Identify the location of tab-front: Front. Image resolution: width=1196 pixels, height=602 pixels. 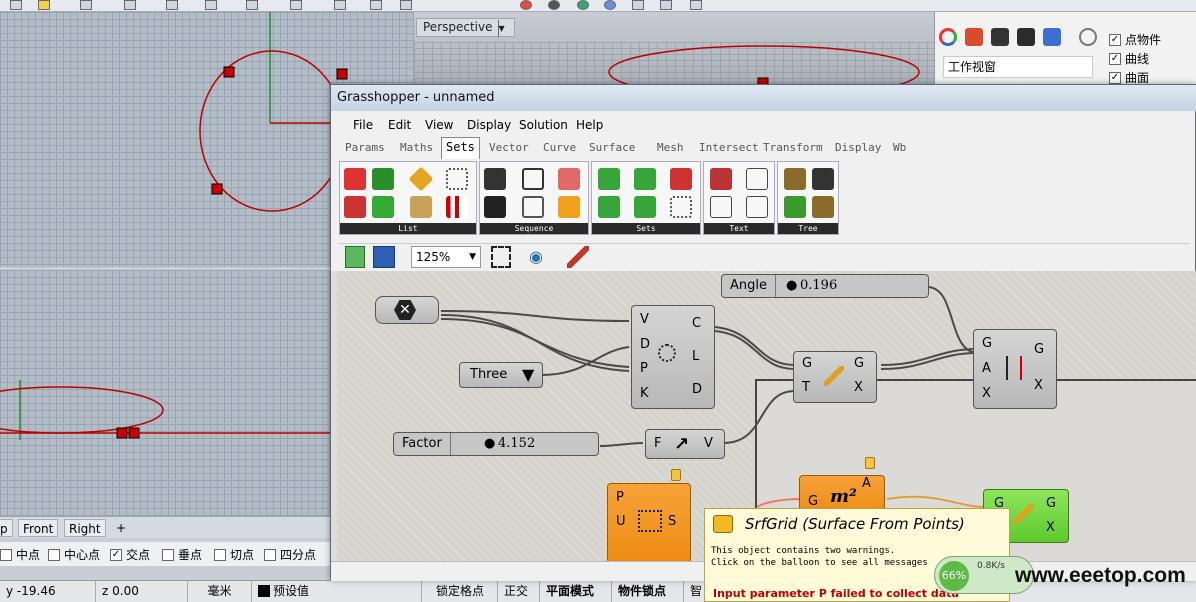
(38, 528).